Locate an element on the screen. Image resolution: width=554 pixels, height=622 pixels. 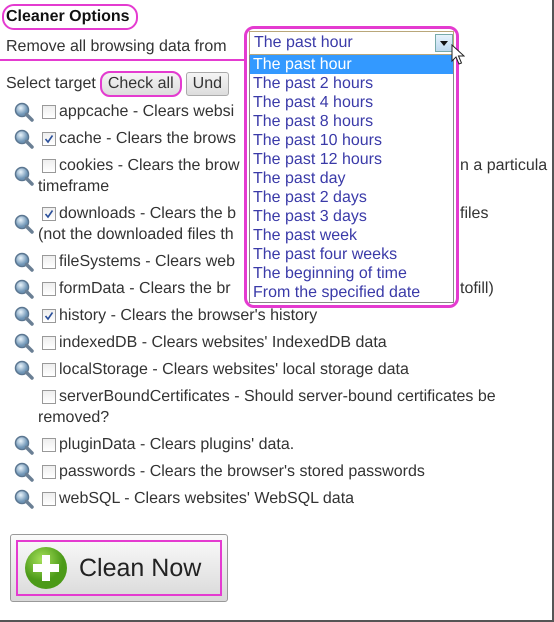
option-text: downloads - Clears the b is located at coordinates (147, 214).